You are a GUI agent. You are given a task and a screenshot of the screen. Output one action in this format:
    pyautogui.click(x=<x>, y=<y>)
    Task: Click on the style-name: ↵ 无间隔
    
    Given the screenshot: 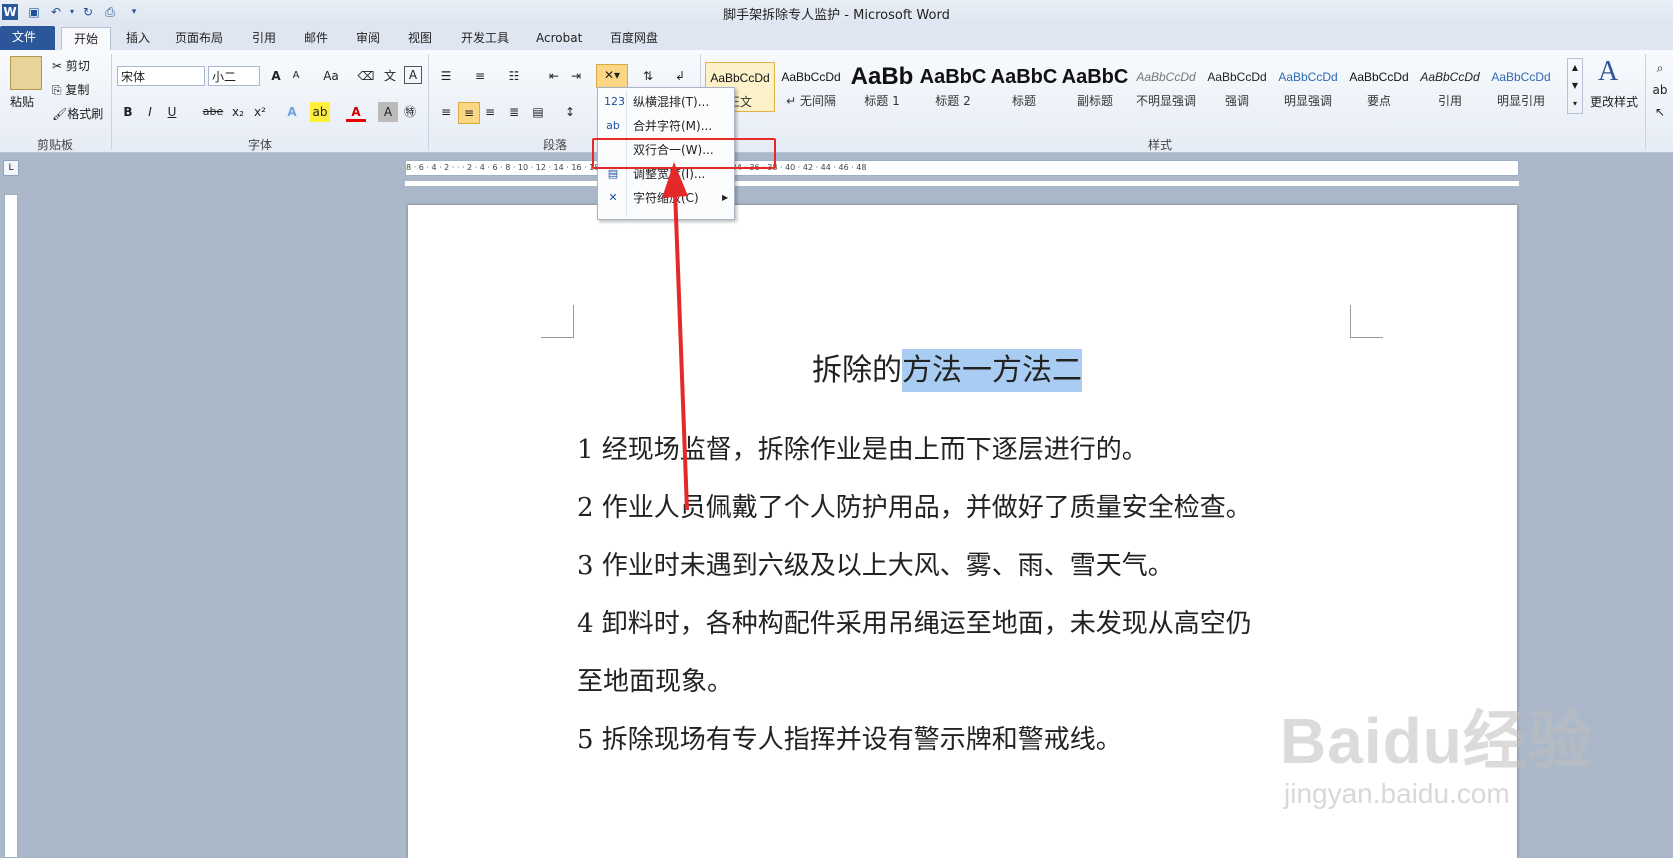 What is the action you would take?
    pyautogui.click(x=811, y=101)
    